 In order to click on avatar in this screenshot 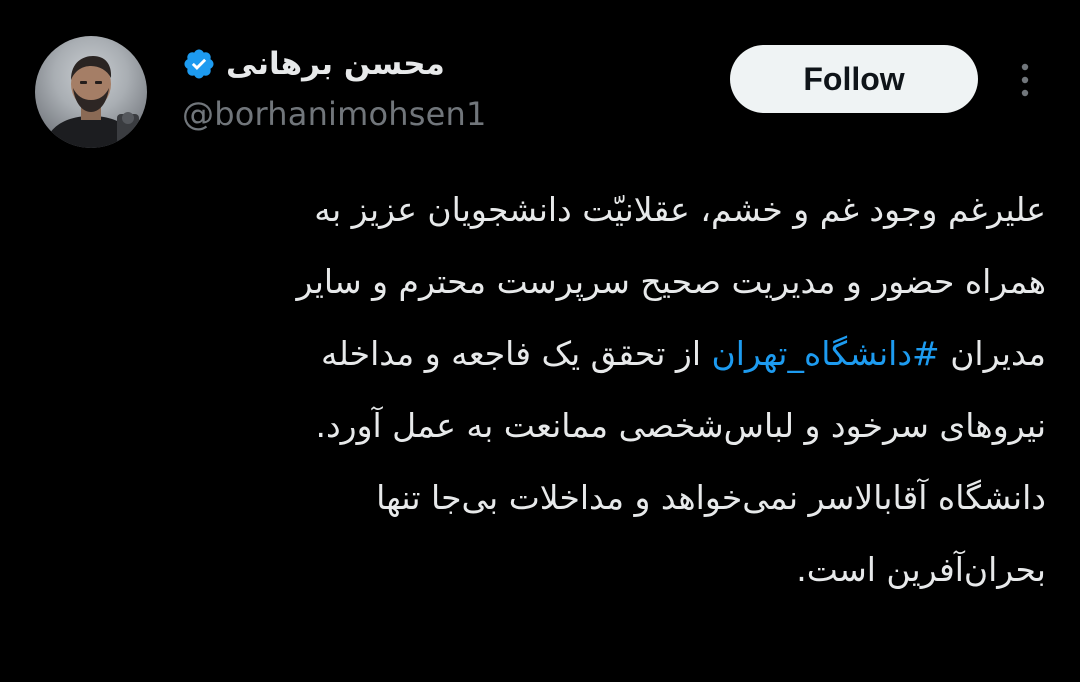, I will do `click(91, 92)`.